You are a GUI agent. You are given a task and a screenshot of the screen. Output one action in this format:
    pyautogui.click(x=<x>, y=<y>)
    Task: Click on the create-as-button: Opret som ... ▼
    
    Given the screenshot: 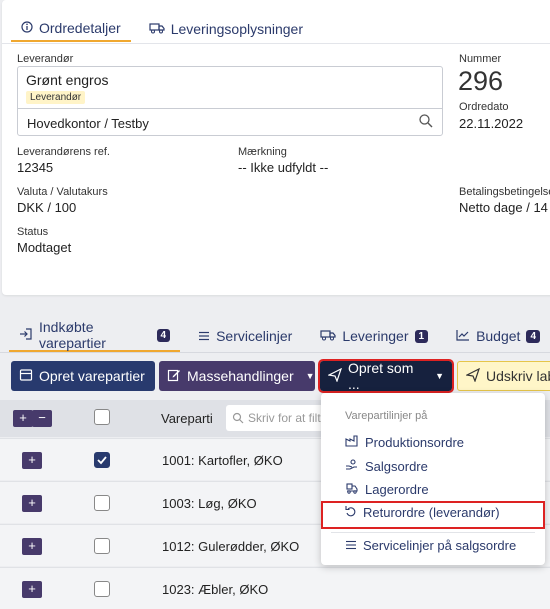 What is the action you would take?
    pyautogui.click(x=386, y=376)
    